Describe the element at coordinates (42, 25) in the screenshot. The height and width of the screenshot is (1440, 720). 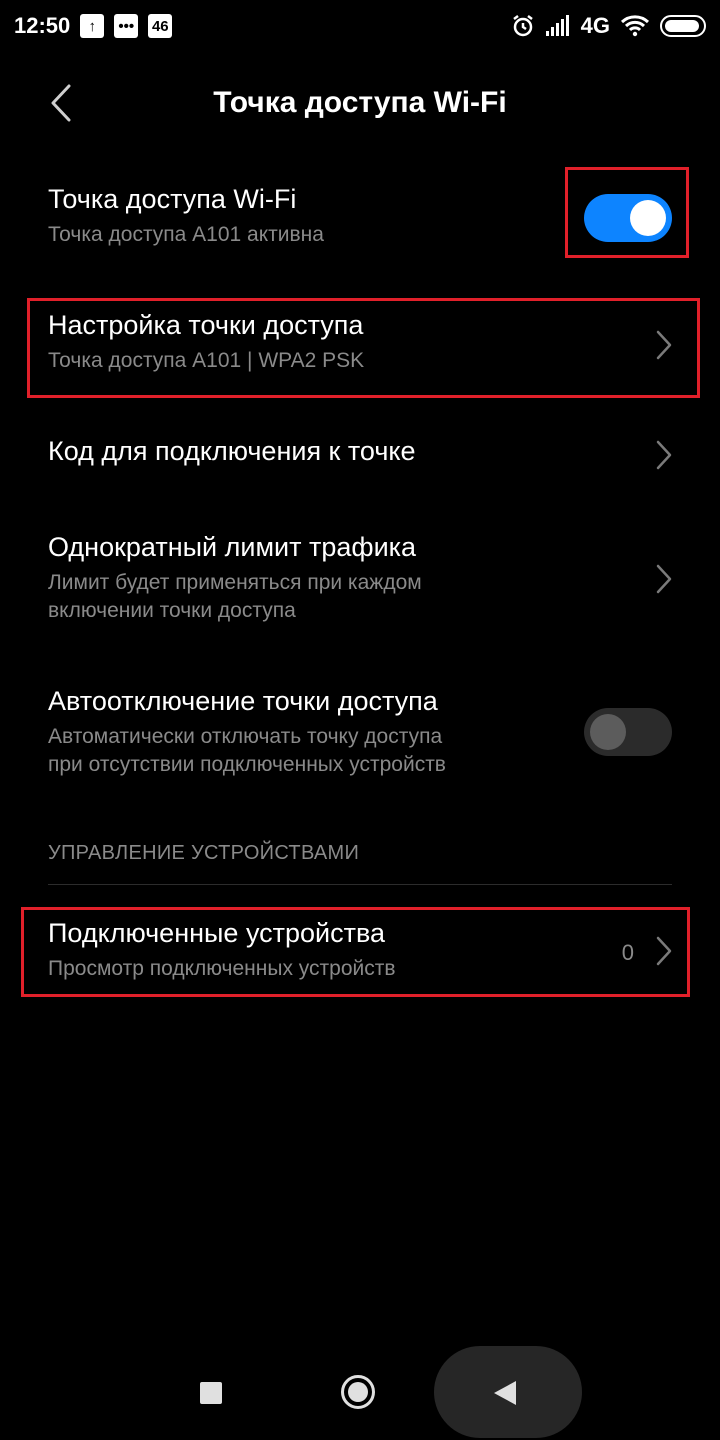
I see `status-time: 12:50` at that location.